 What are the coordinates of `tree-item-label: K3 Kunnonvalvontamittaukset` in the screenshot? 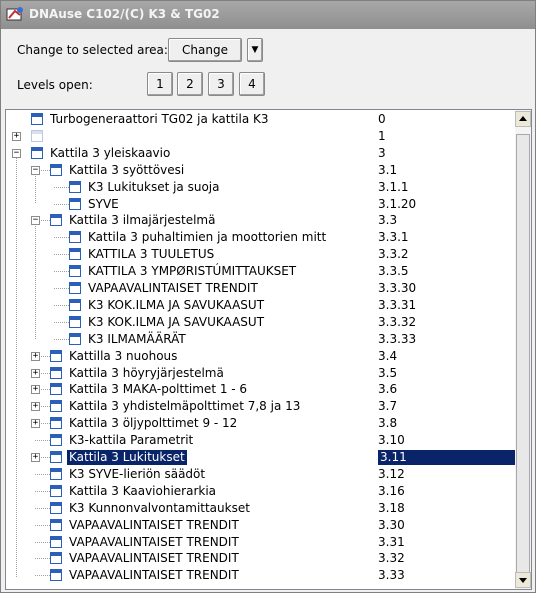 It's located at (159, 508).